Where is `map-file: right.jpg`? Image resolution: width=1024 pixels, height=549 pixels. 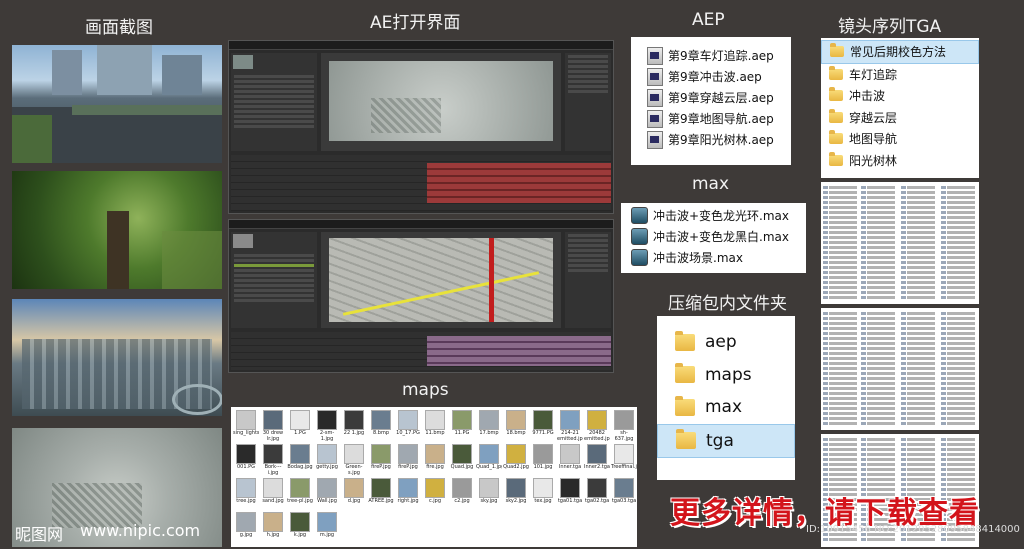
map-file: right.jpg is located at coordinates (408, 494).